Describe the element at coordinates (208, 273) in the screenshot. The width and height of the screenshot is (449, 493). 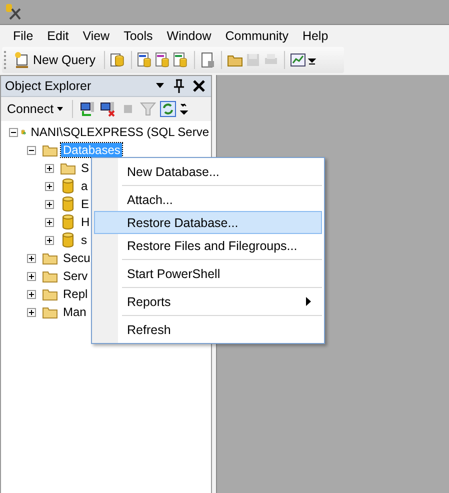
I see `menu-item: Start PowerShell` at that location.